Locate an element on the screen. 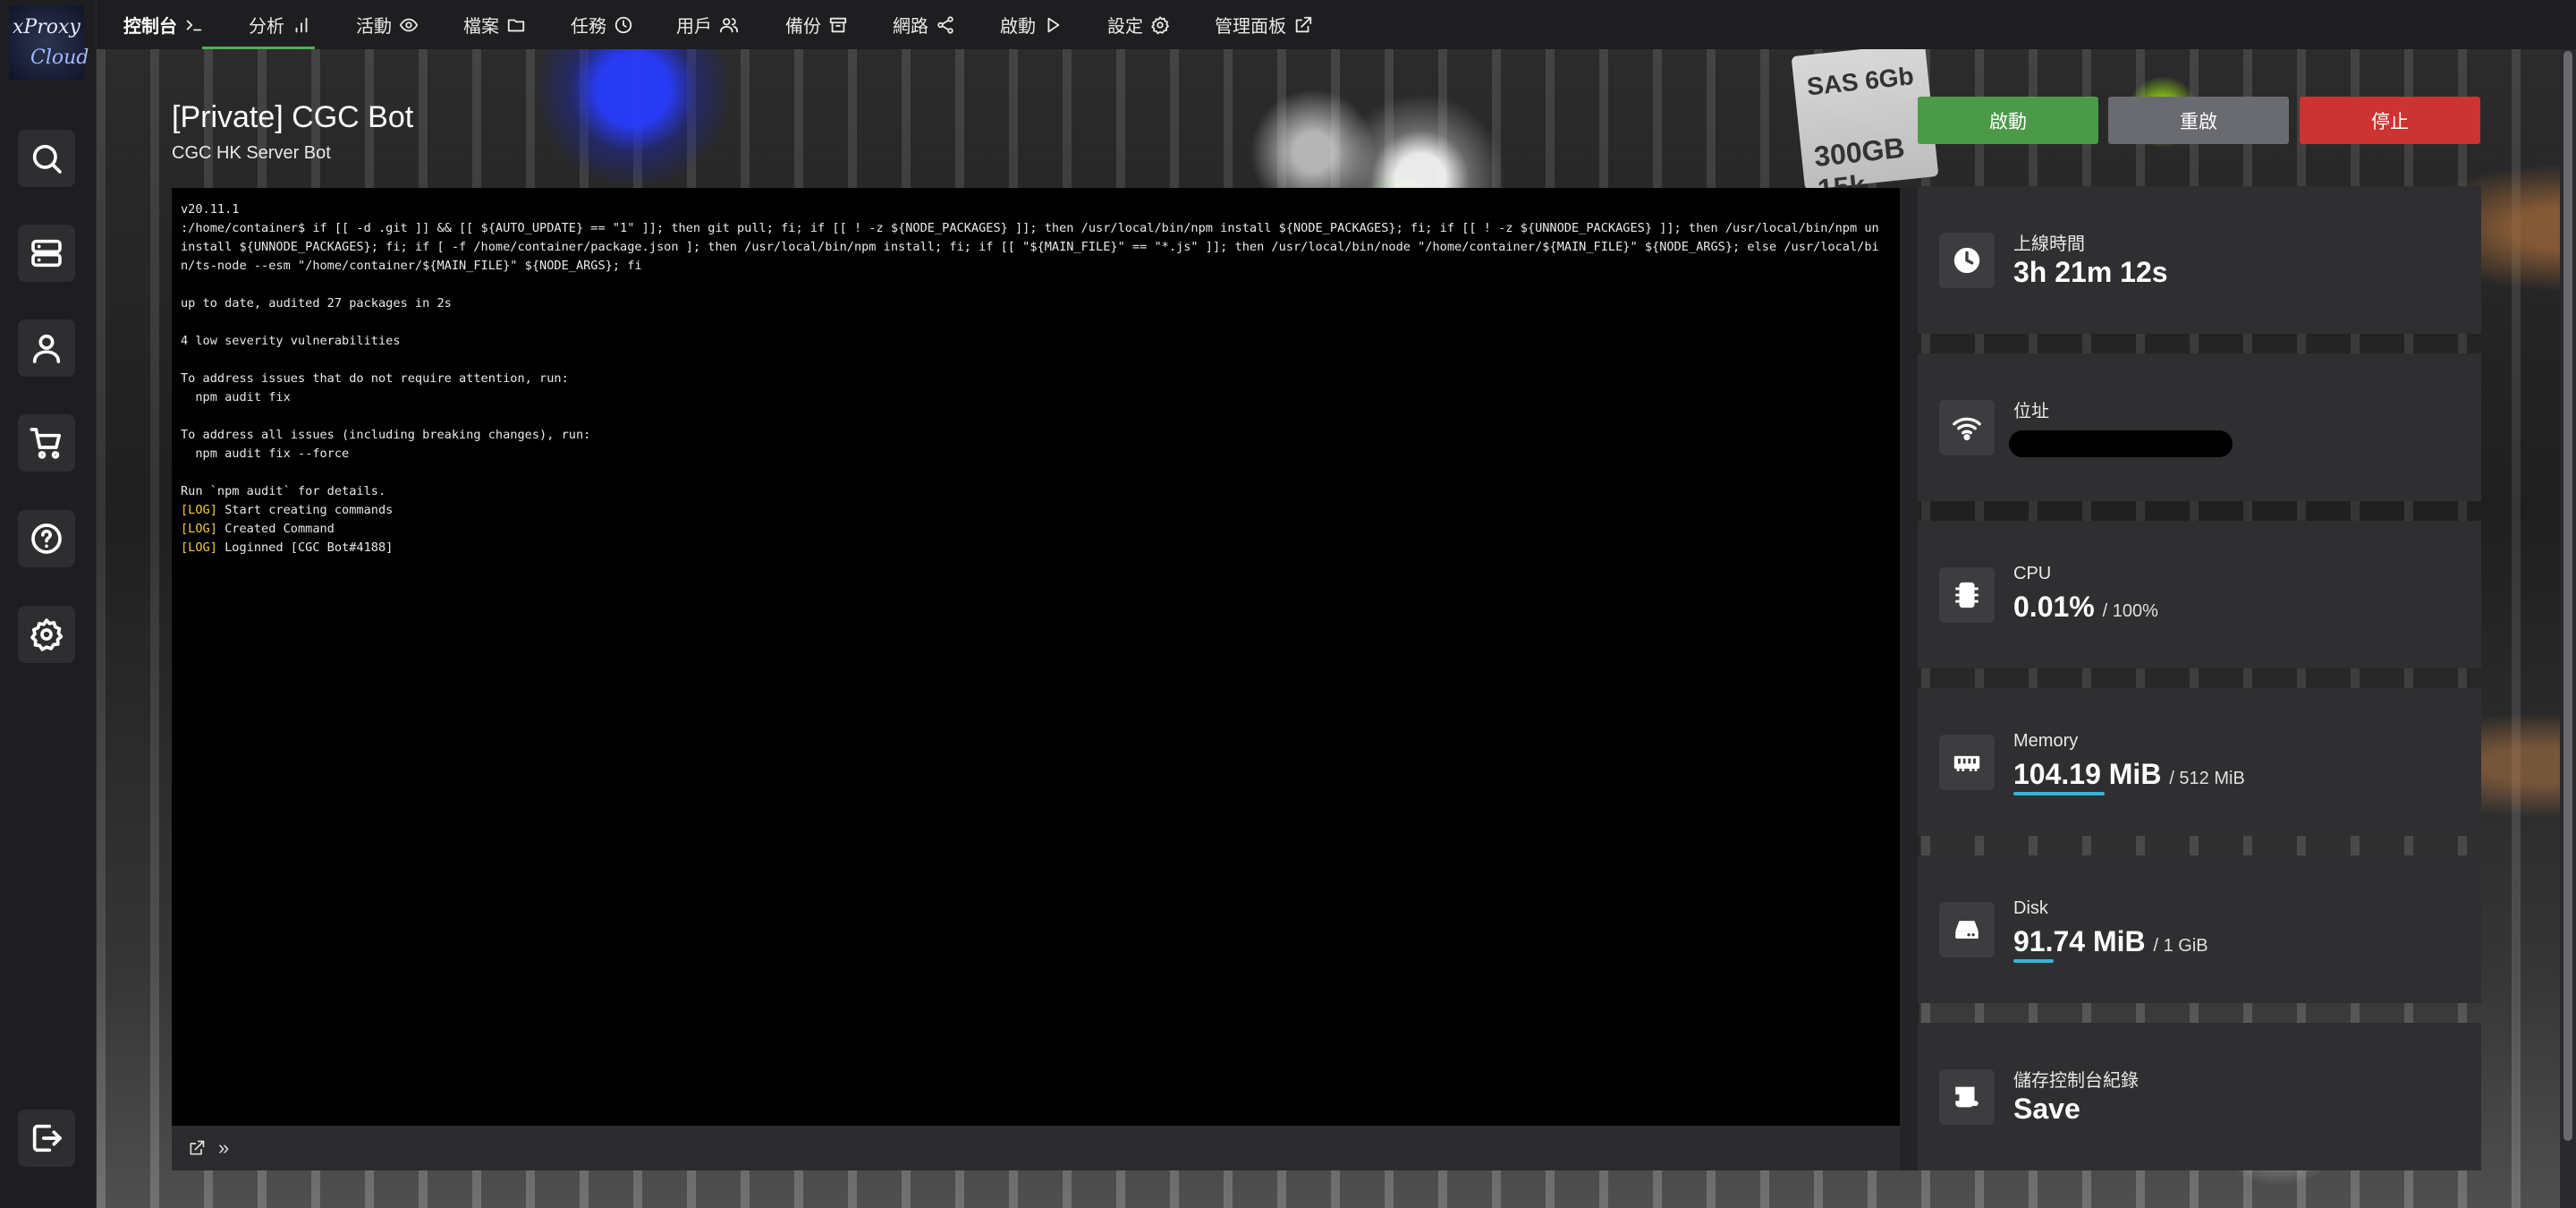  user-icon is located at coordinates (46, 348).